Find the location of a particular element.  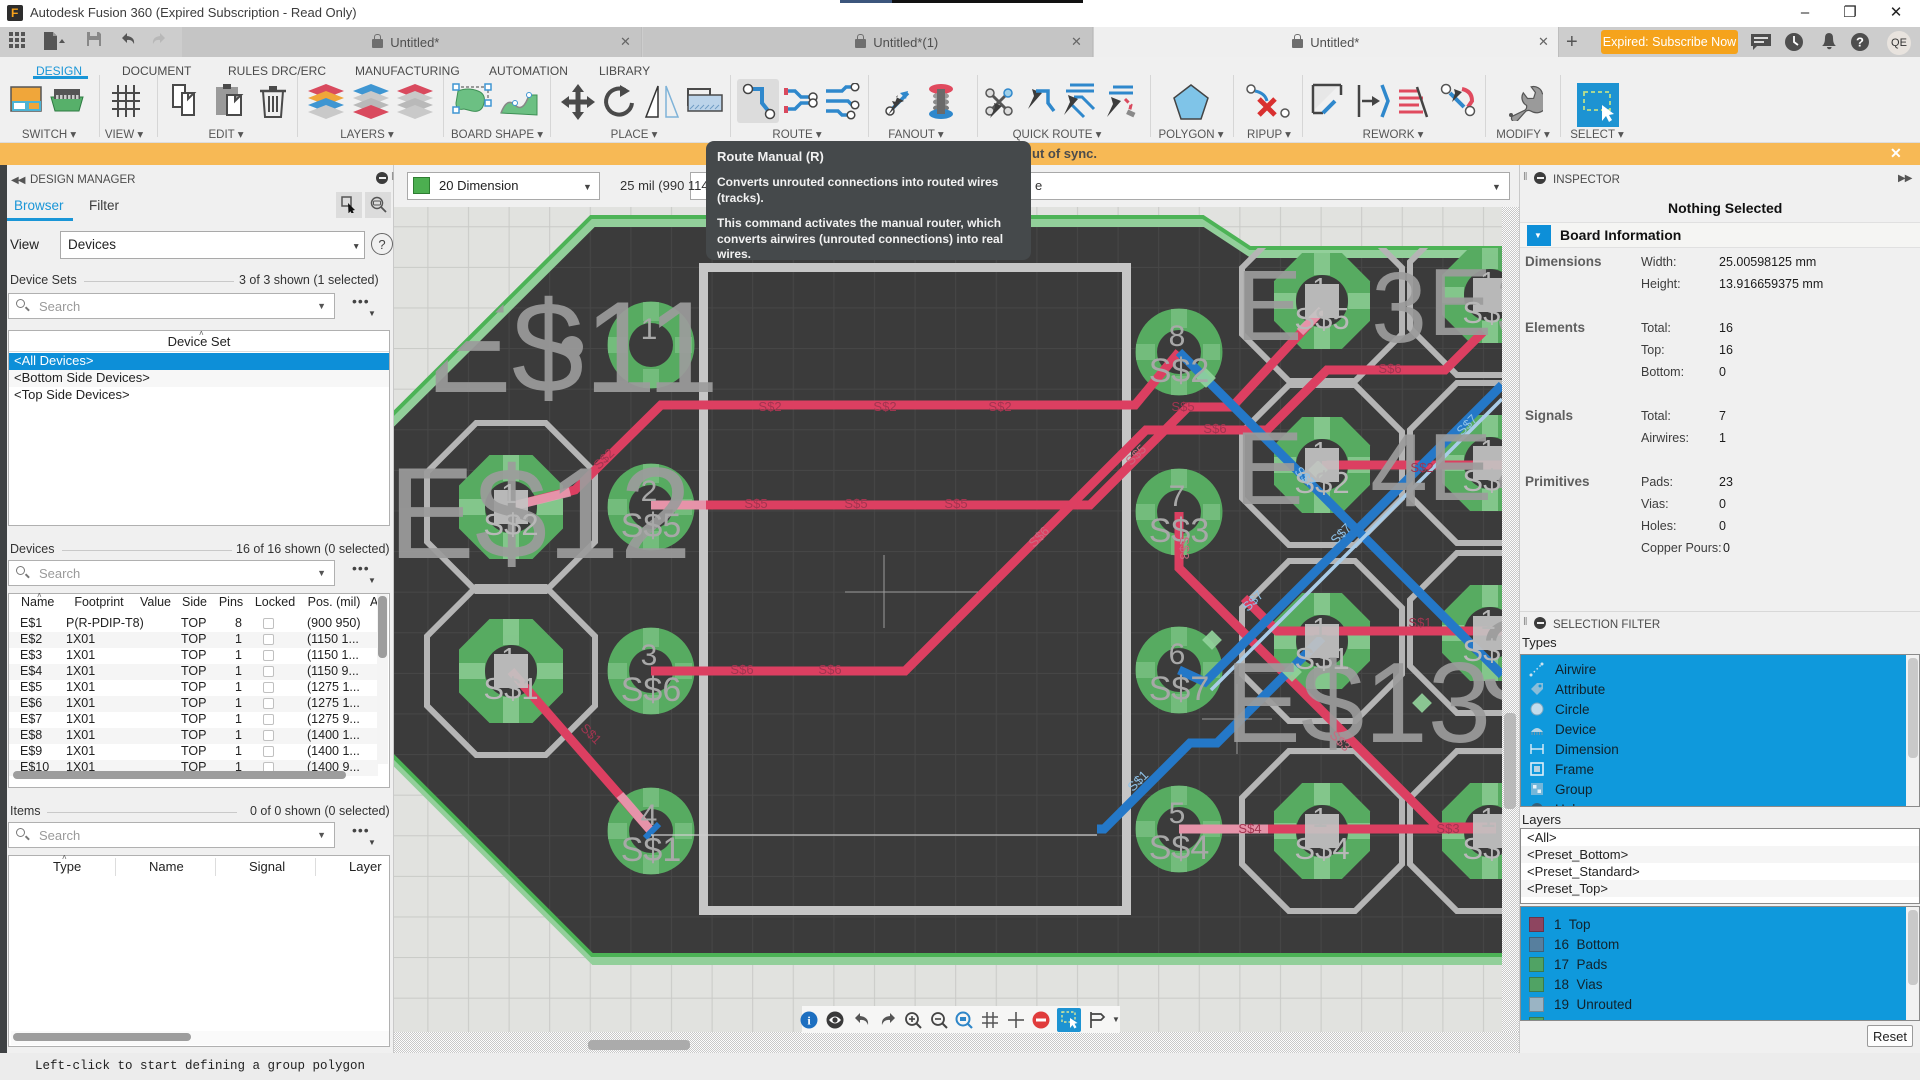

svg-text: 2 is located at coordinates (649, 491).